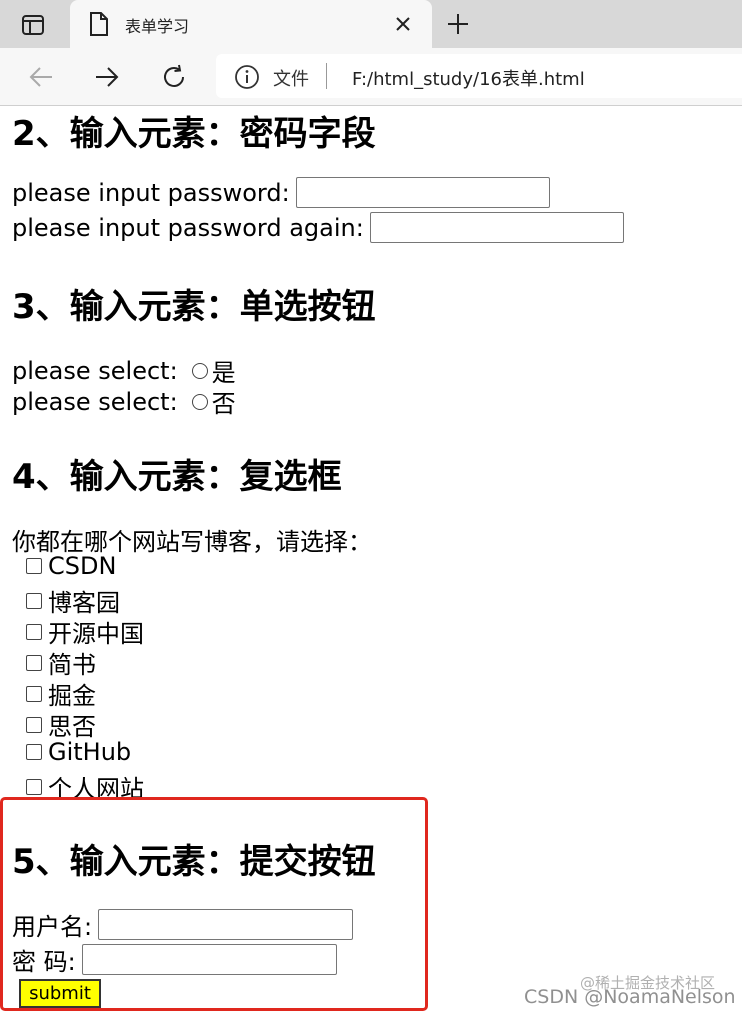 The image size is (742, 1015). What do you see at coordinates (177, 477) in the screenshot?
I see `checkbox-section-heading: 4、输入元素：复选框` at bounding box center [177, 477].